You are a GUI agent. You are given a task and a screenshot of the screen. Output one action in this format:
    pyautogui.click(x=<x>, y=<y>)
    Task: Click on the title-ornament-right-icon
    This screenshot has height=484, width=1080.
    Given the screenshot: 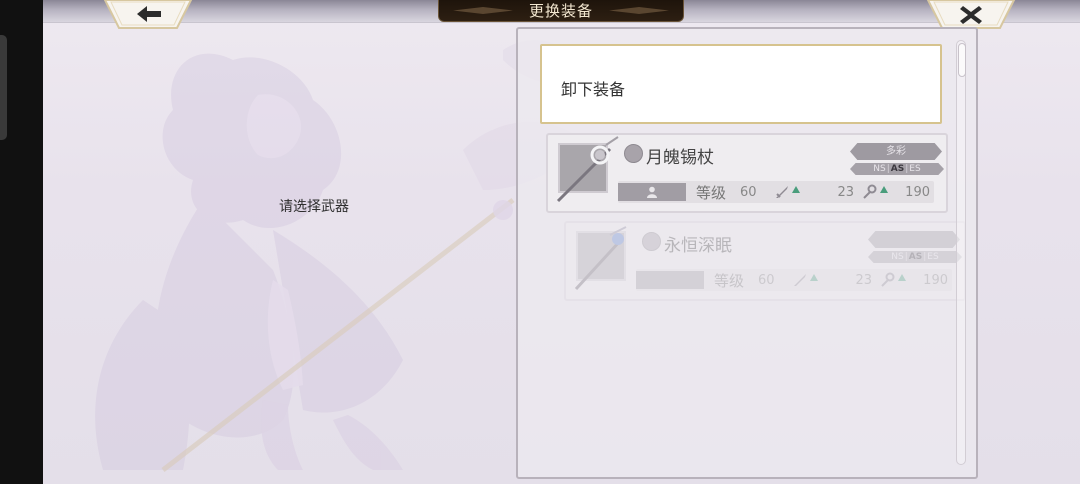 What is the action you would take?
    pyautogui.click(x=639, y=10)
    